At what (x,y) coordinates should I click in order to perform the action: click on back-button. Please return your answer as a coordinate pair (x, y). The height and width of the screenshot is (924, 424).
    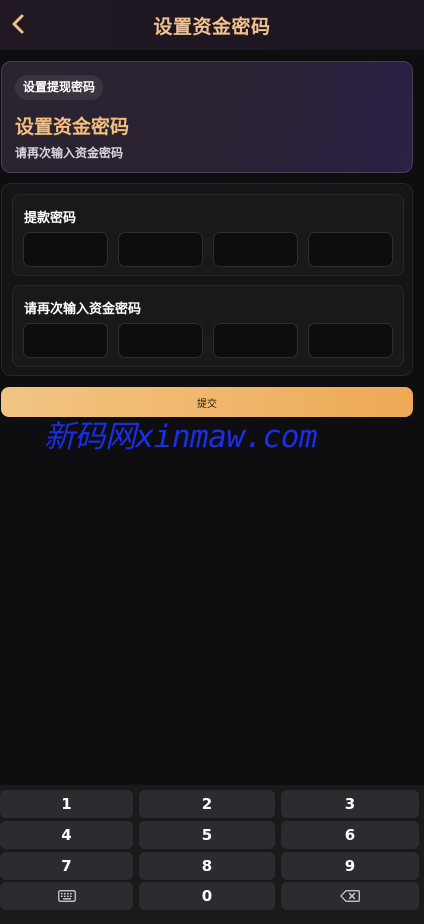
    Looking at the image, I should click on (18, 24).